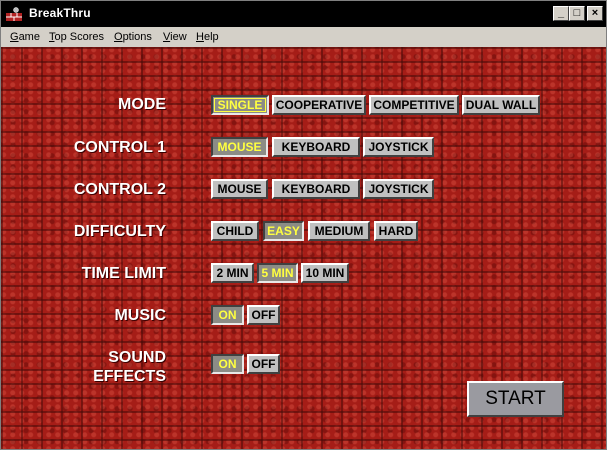 This screenshot has height=450, width=607. What do you see at coordinates (319, 105) in the screenshot?
I see `mode-cooperative-button: COOPERATIVE` at bounding box center [319, 105].